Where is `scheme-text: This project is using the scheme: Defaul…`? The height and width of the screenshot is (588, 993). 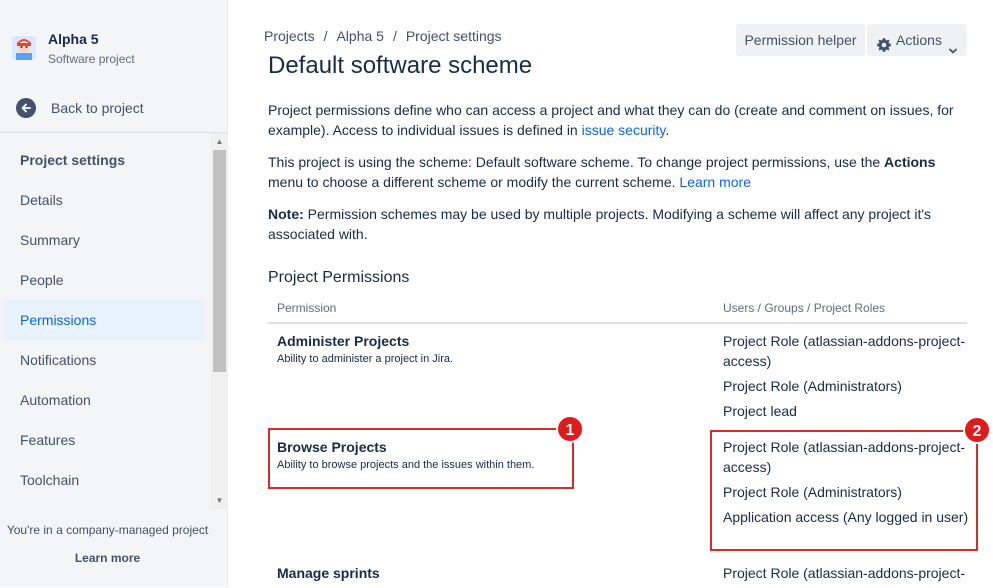
scheme-text: This project is using the scheme: Defaul… is located at coordinates (576, 162).